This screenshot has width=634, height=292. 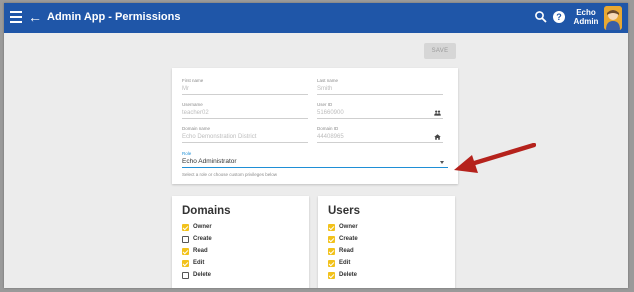 I want to click on users-edit-checkbox: Edit, so click(x=383, y=264).